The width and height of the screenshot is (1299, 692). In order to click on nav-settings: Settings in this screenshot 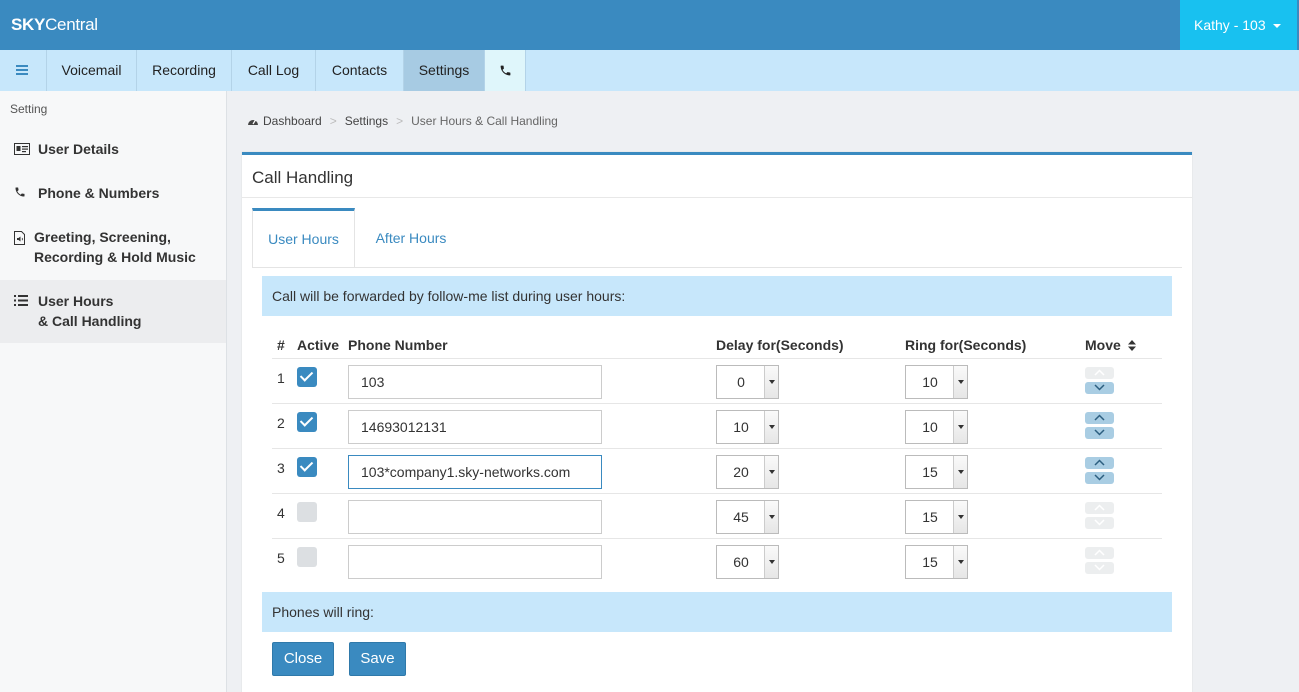, I will do `click(444, 70)`.